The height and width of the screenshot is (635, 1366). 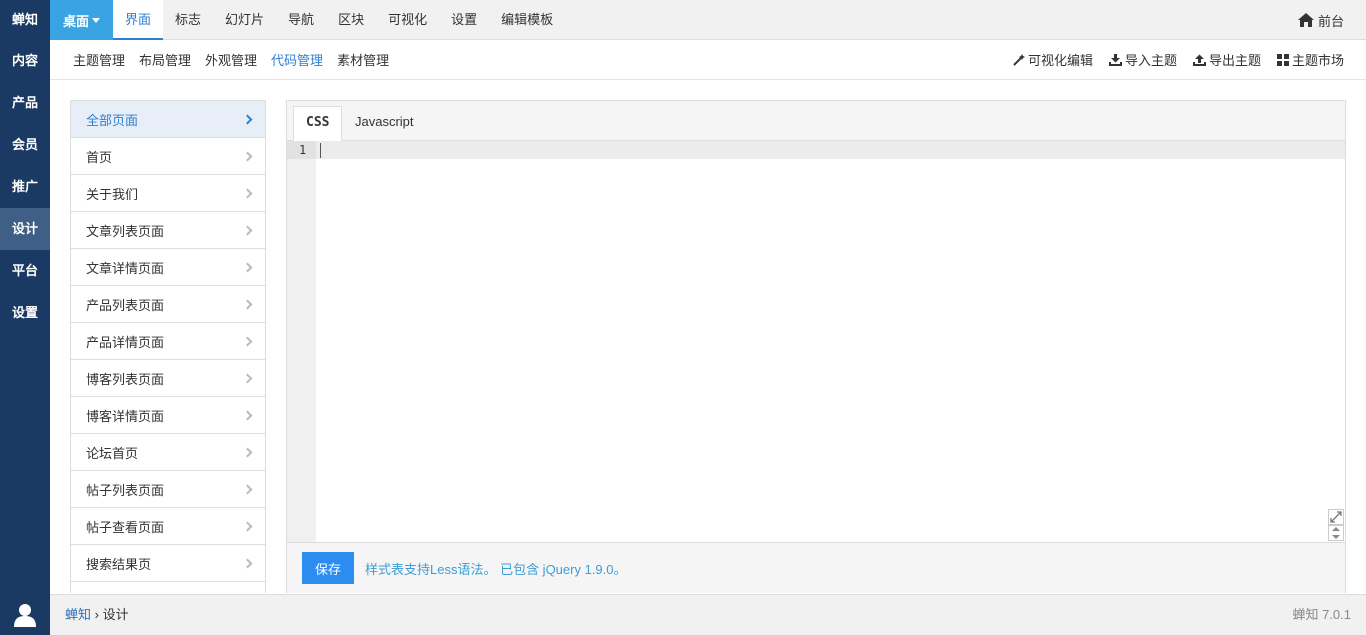 What do you see at coordinates (125, 231) in the screenshot?
I see `page-item-label: 文章列表页面` at bounding box center [125, 231].